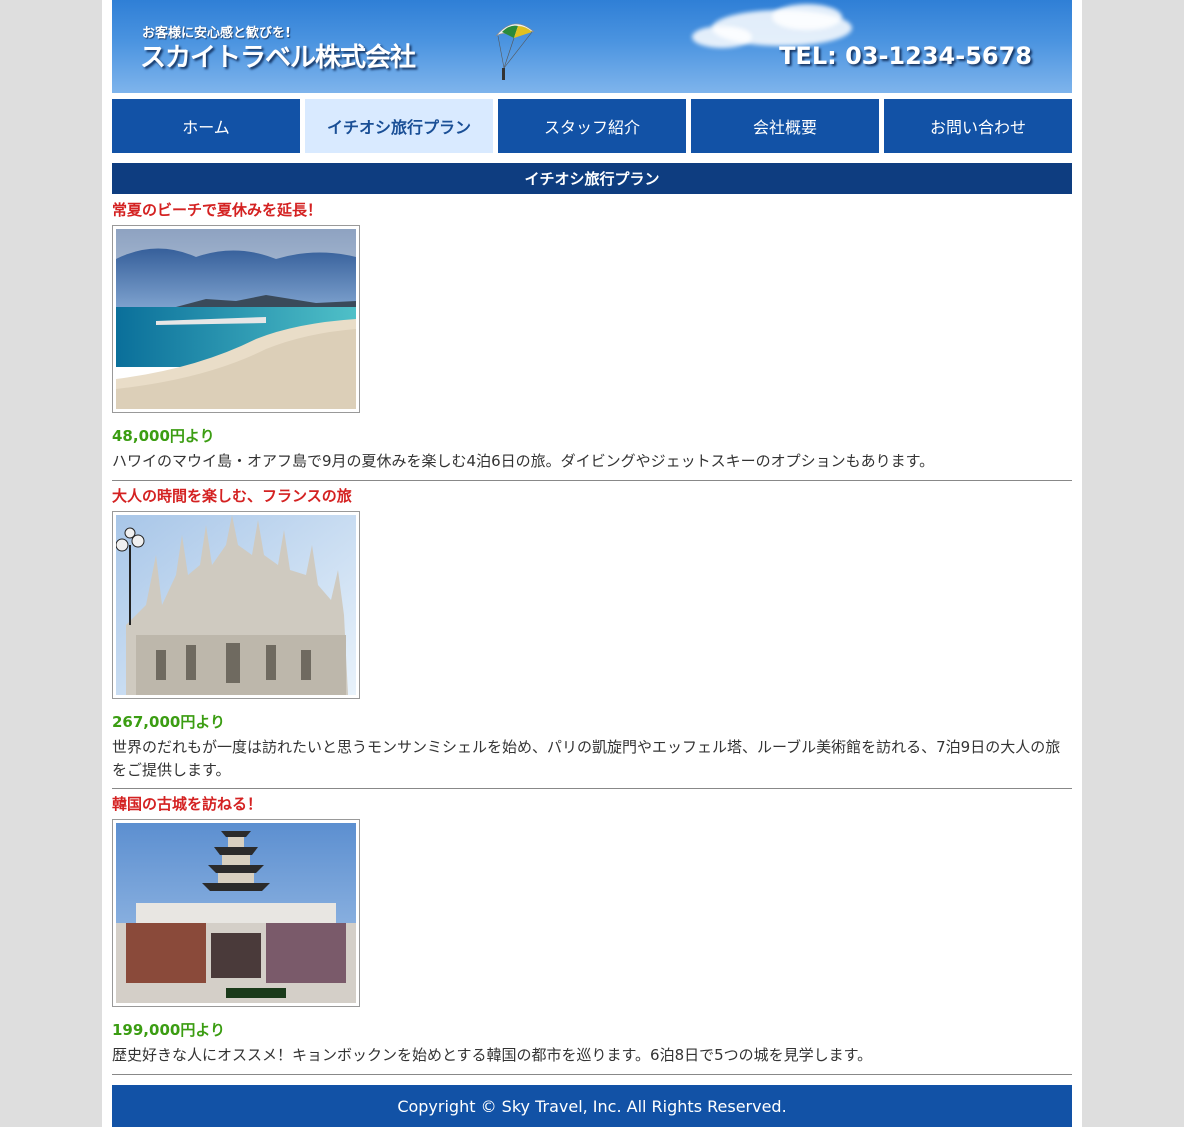 The height and width of the screenshot is (1127, 1184). I want to click on section-title: イチオシ旅行プラン, so click(592, 178).